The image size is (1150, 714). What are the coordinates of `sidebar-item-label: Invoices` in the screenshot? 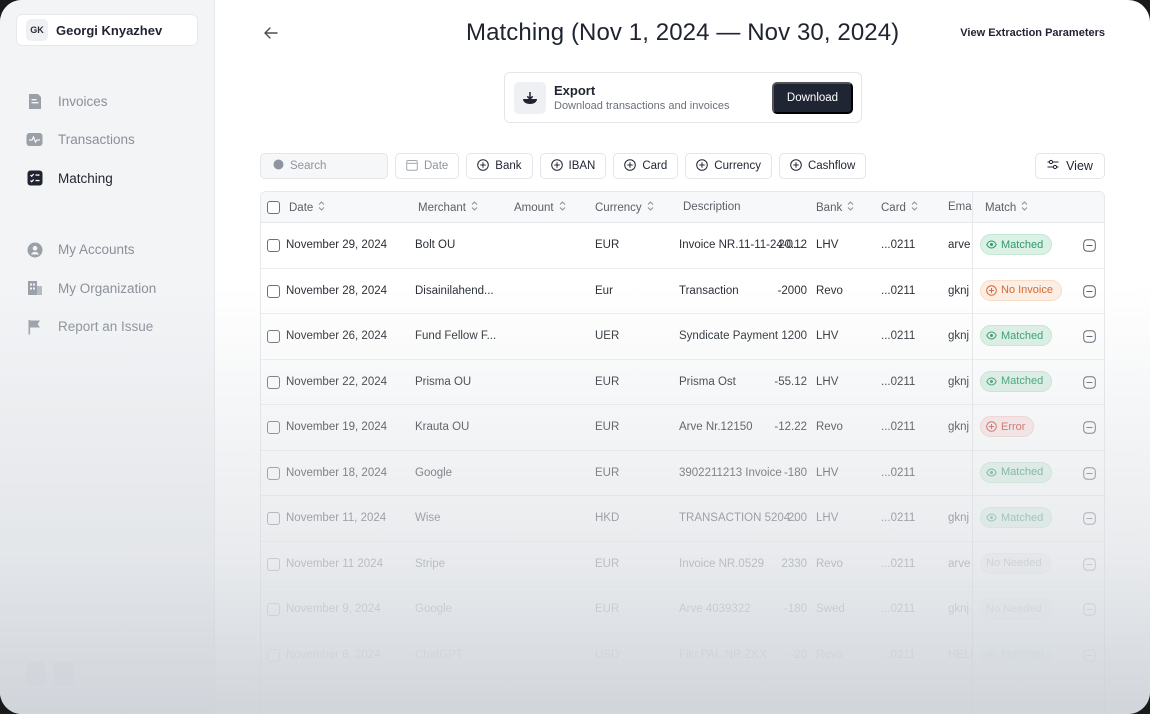 It's located at (83, 101).